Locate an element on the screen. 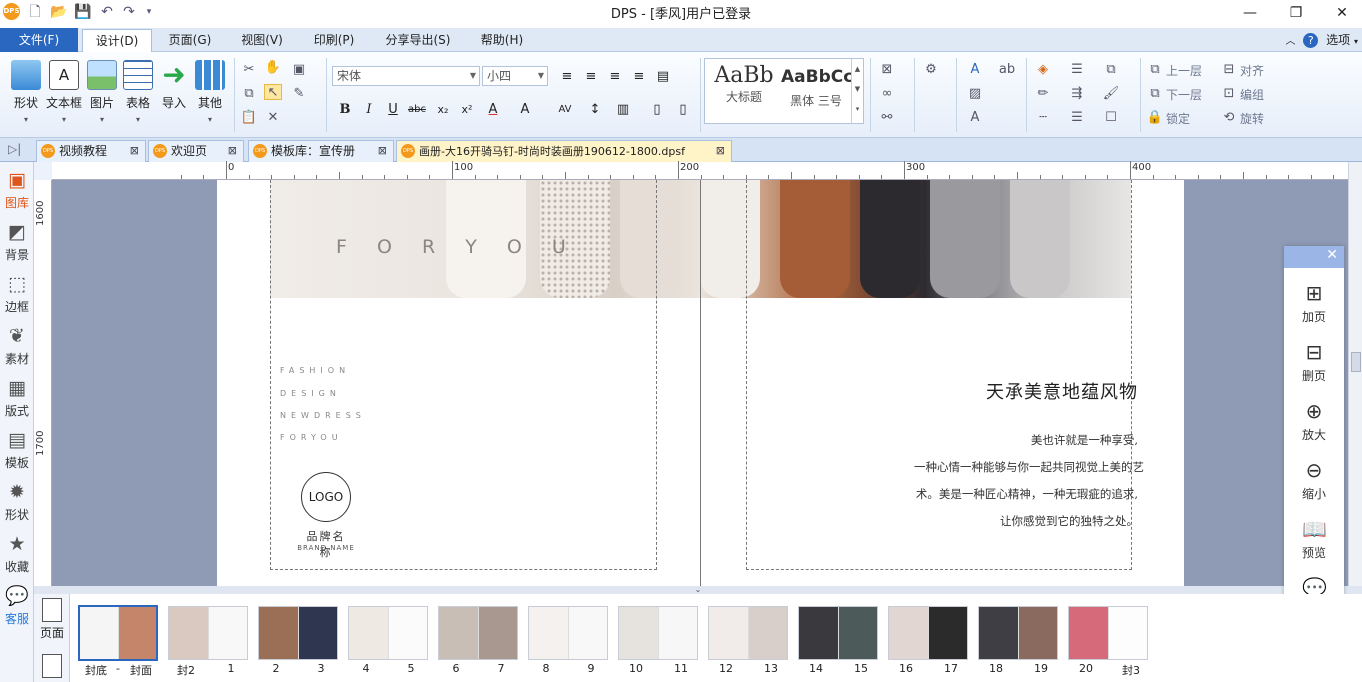 Image resolution: width=1362 pixels, height=682 pixels. group-icon: ⊡ is located at coordinates (1229, 94).